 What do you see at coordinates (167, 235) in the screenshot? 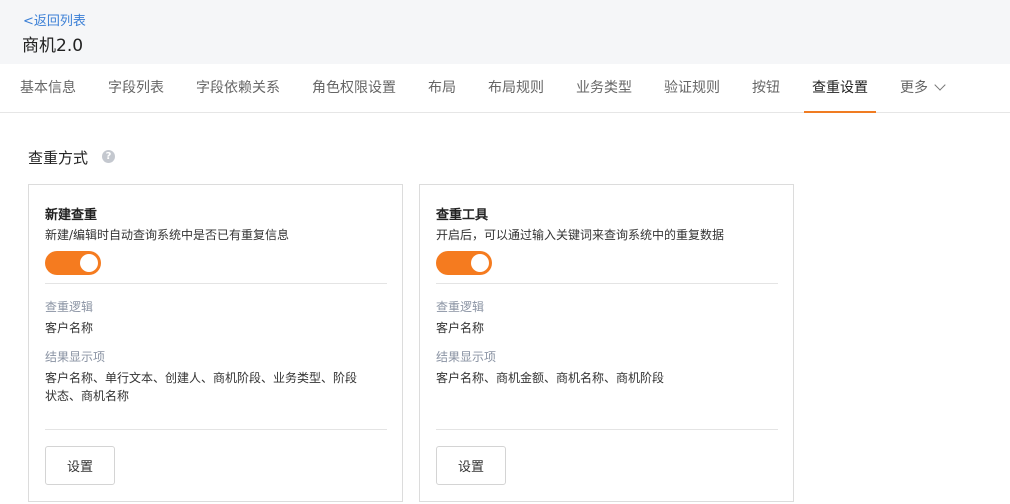
I see `card-description: 新建/编辑时自动查询系统中是否已有重复信息` at bounding box center [167, 235].